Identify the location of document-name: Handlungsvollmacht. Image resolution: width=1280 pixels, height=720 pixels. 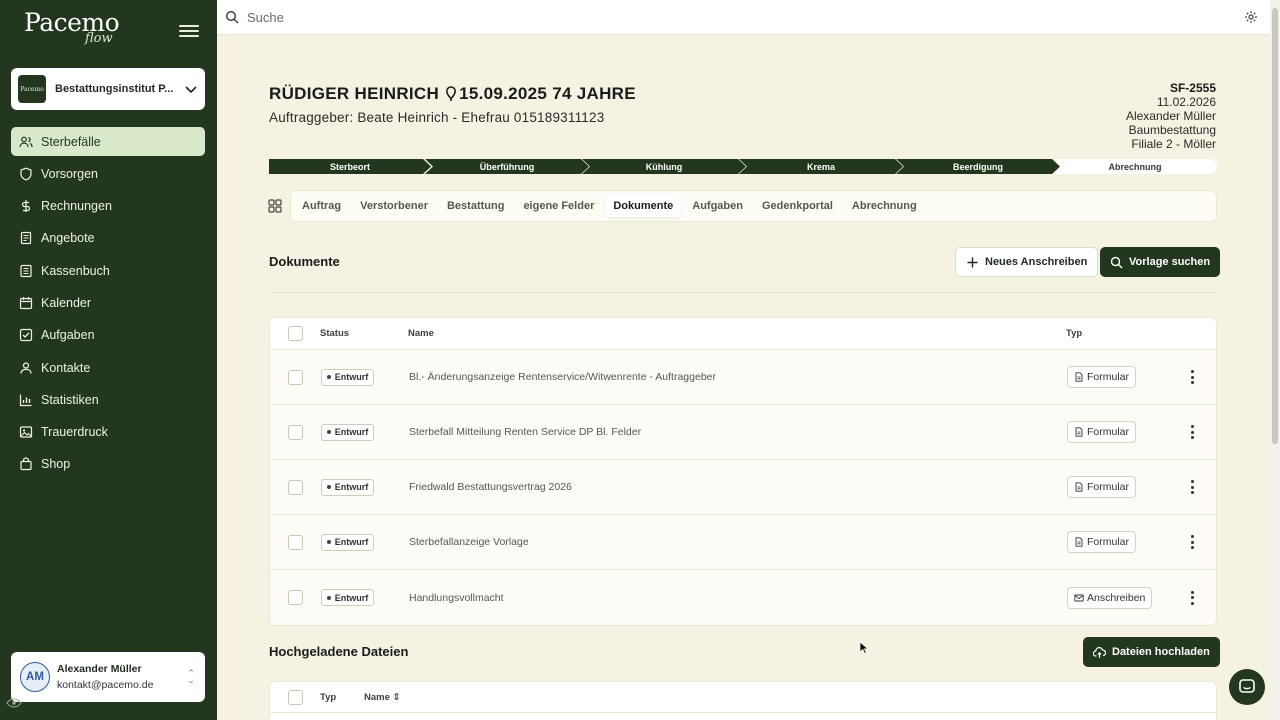
(738, 598).